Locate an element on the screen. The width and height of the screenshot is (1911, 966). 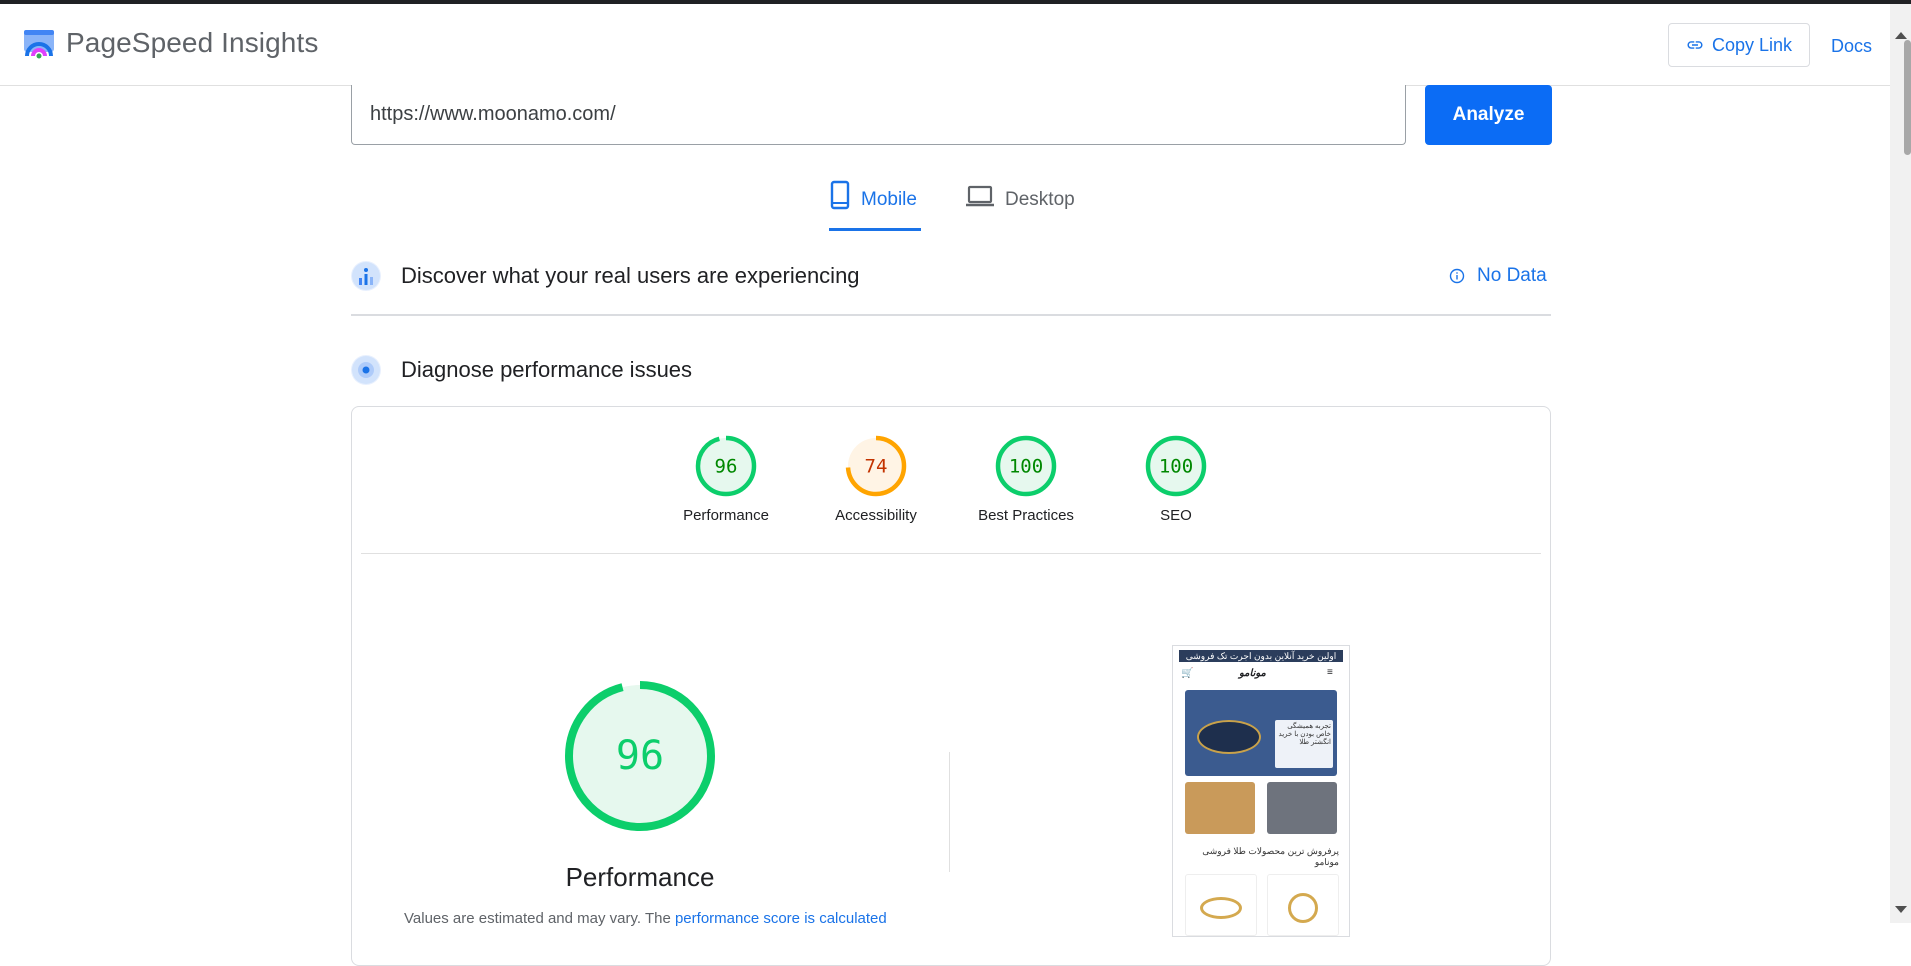
menu-icon: ≡ is located at coordinates (1330, 672).